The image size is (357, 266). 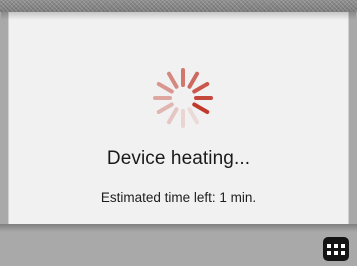 I want to click on loading-spinner-icon, so click(x=183, y=98).